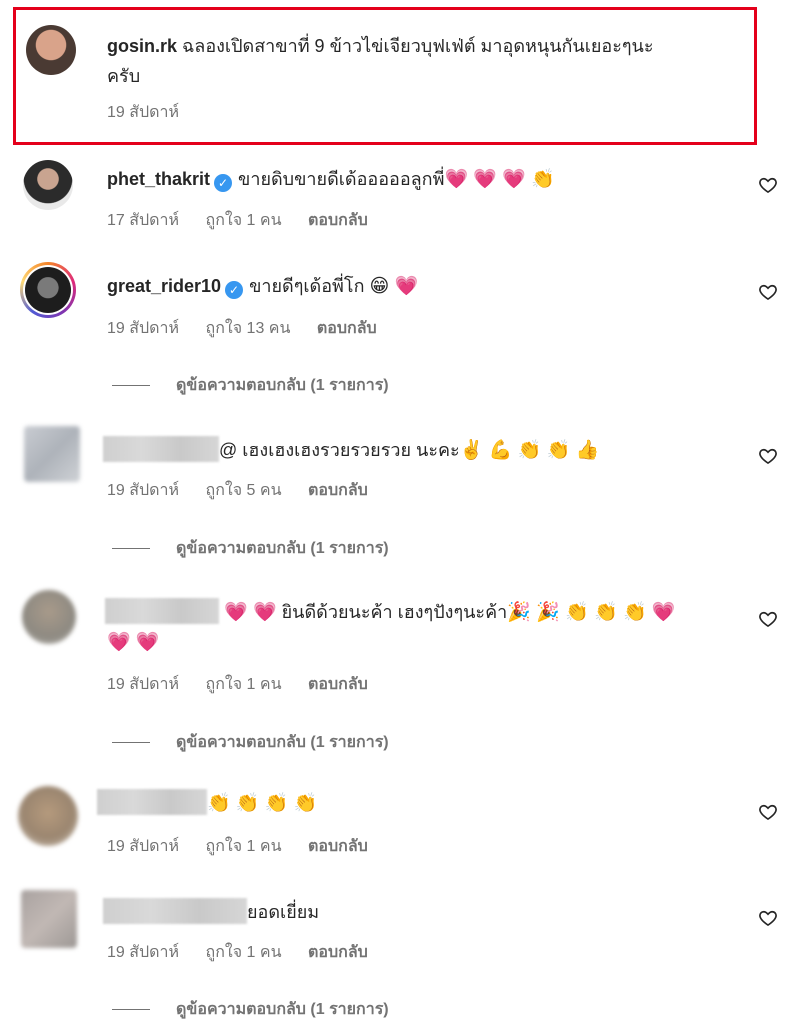  What do you see at coordinates (341, 179) in the screenshot?
I see `comment-text: ขายดิบขายดีเด้อออออลูกพี่` at bounding box center [341, 179].